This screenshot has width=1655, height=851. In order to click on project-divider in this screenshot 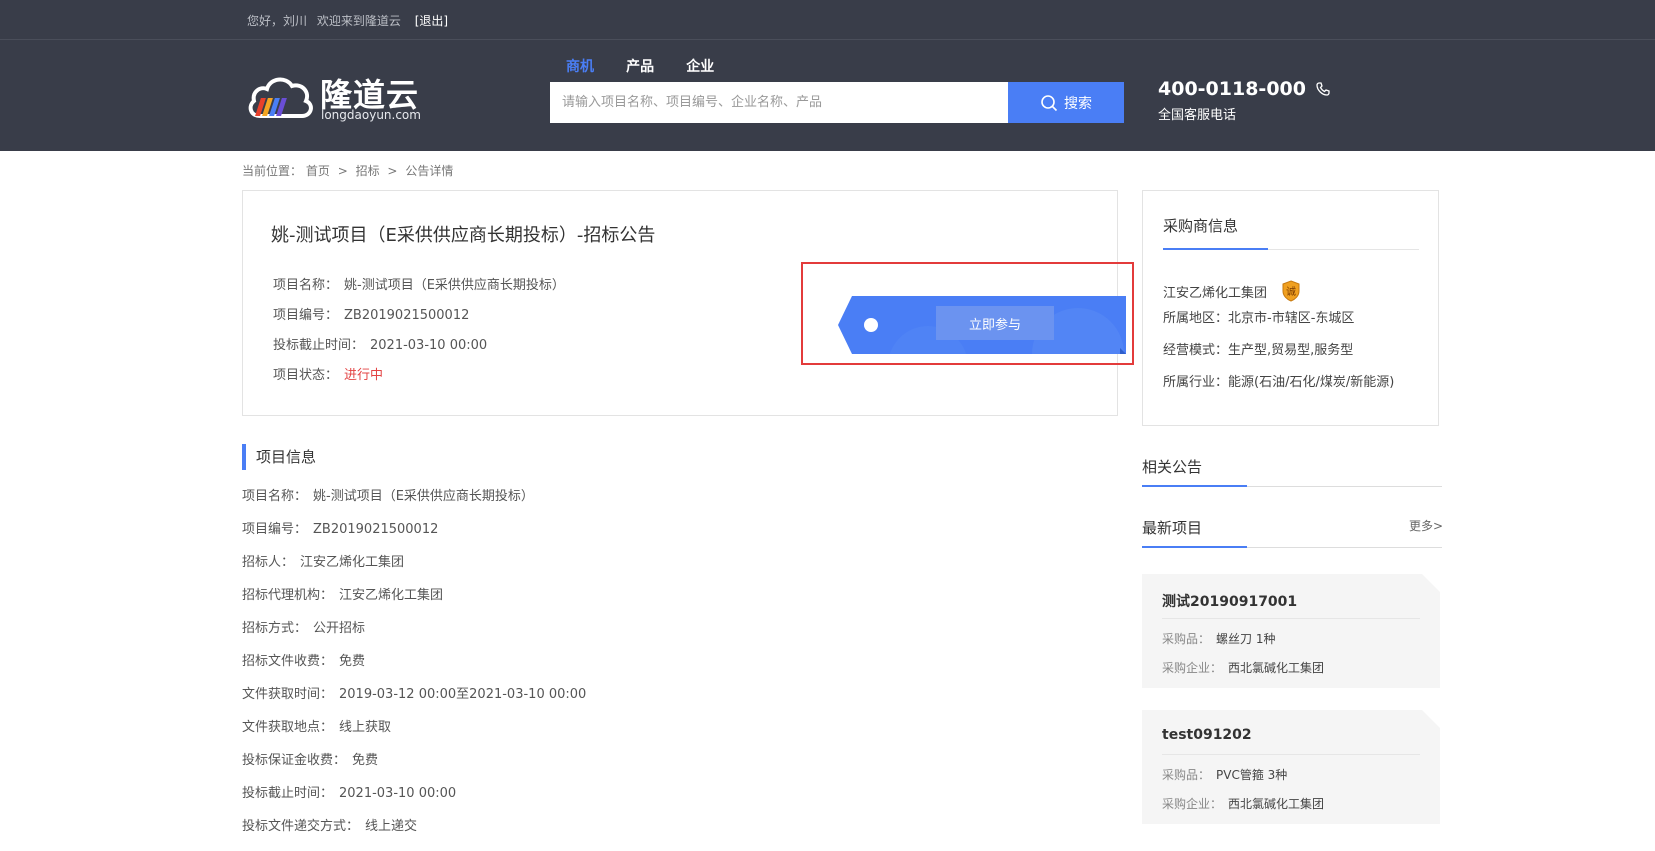, I will do `click(1291, 618)`.